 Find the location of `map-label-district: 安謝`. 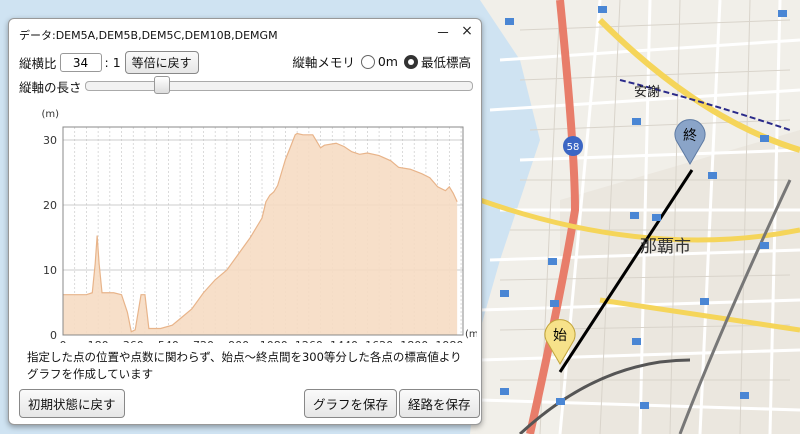

map-label-district: 安謝 is located at coordinates (647, 92).